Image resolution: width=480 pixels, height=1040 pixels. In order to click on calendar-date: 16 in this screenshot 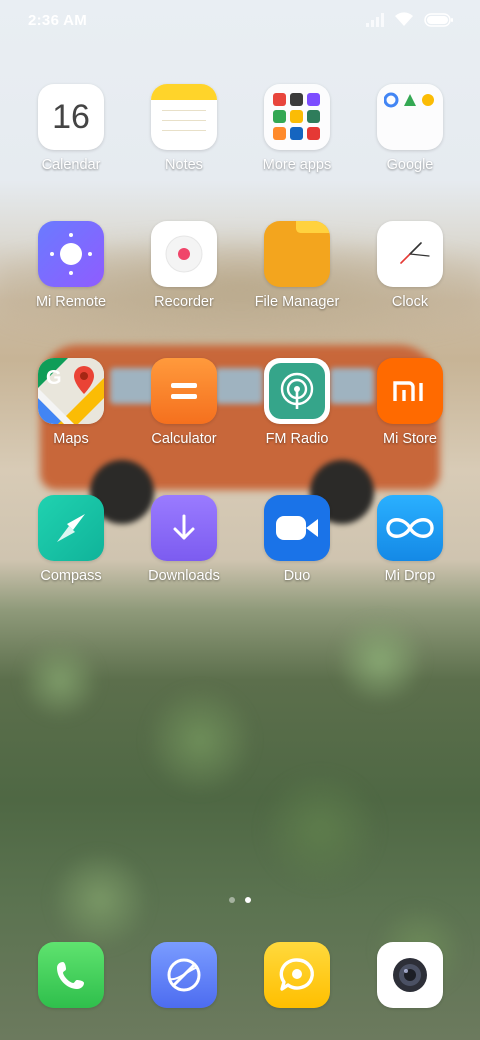, I will do `click(71, 116)`.